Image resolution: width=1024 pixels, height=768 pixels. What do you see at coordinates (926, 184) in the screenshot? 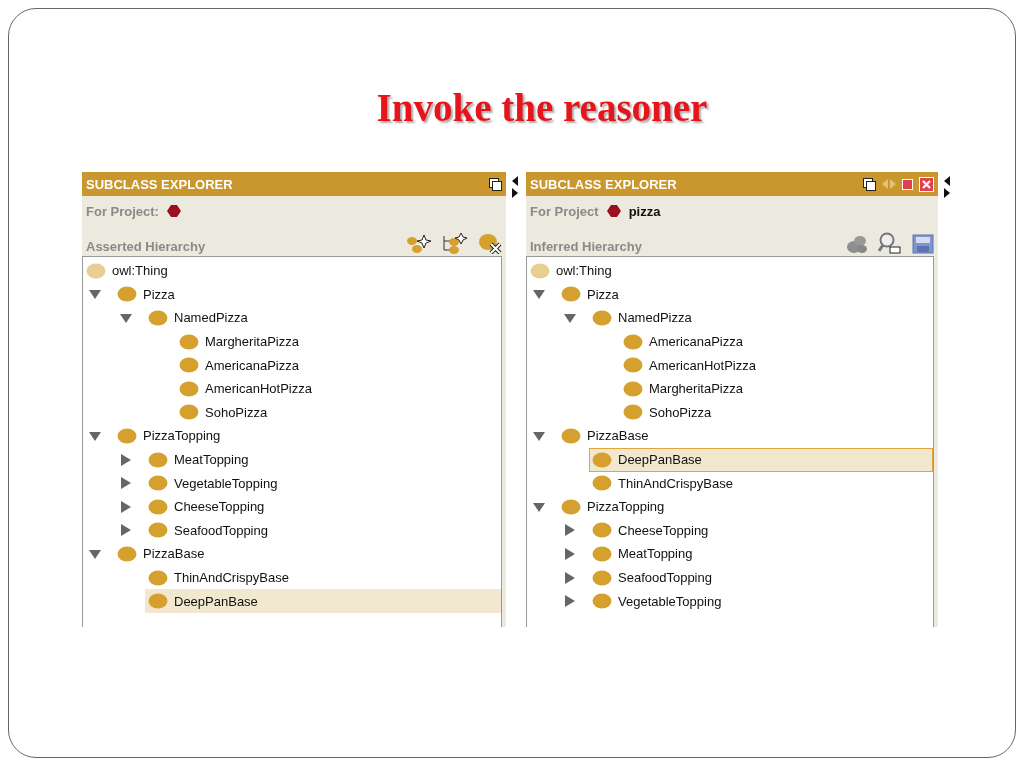
I see `close-icon` at bounding box center [926, 184].